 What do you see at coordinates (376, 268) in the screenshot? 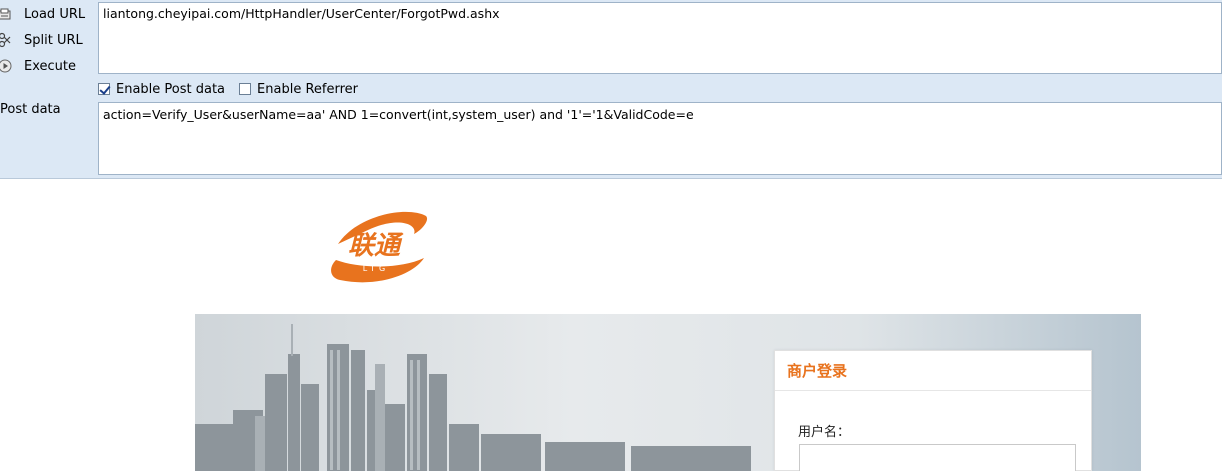
I see `logo-sub: LTG` at bounding box center [376, 268].